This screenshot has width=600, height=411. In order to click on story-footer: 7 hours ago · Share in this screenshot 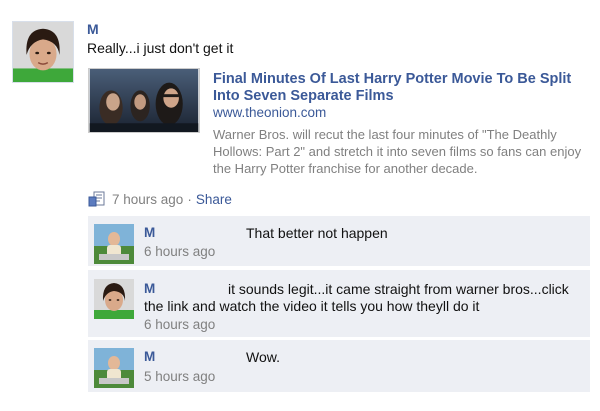, I will do `click(160, 199)`.